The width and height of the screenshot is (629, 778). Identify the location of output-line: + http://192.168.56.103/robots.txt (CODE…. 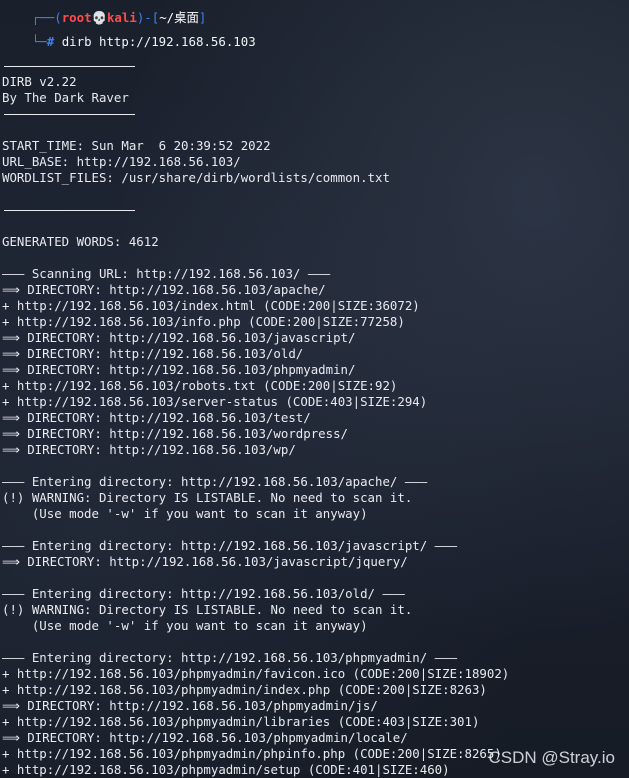
(200, 385).